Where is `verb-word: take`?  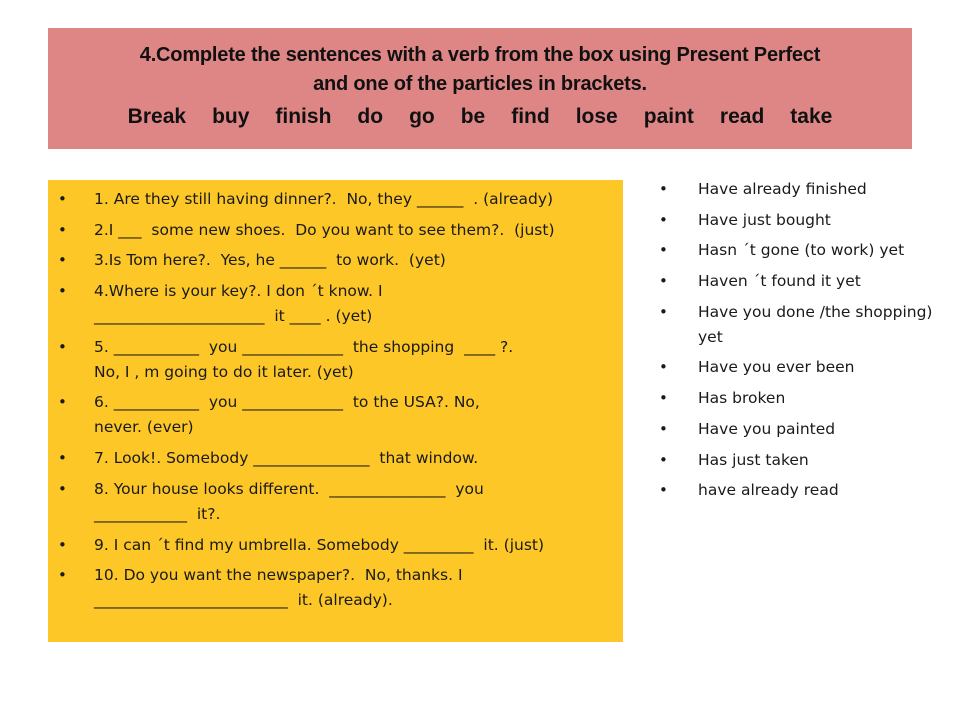
verb-word: take is located at coordinates (811, 116).